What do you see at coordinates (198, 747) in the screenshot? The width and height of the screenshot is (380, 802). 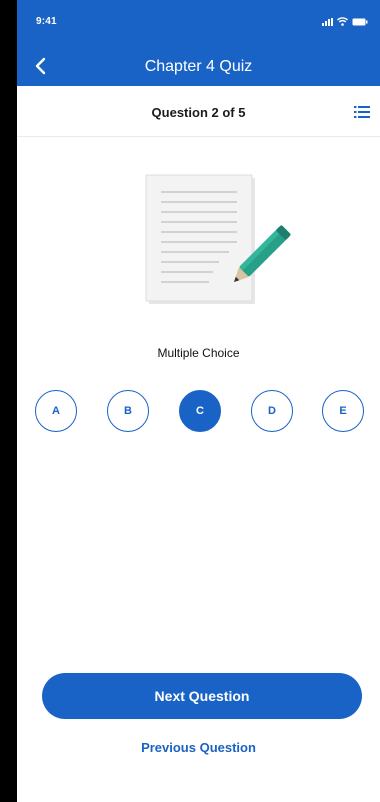 I see `previous-question-link: Previous Question` at bounding box center [198, 747].